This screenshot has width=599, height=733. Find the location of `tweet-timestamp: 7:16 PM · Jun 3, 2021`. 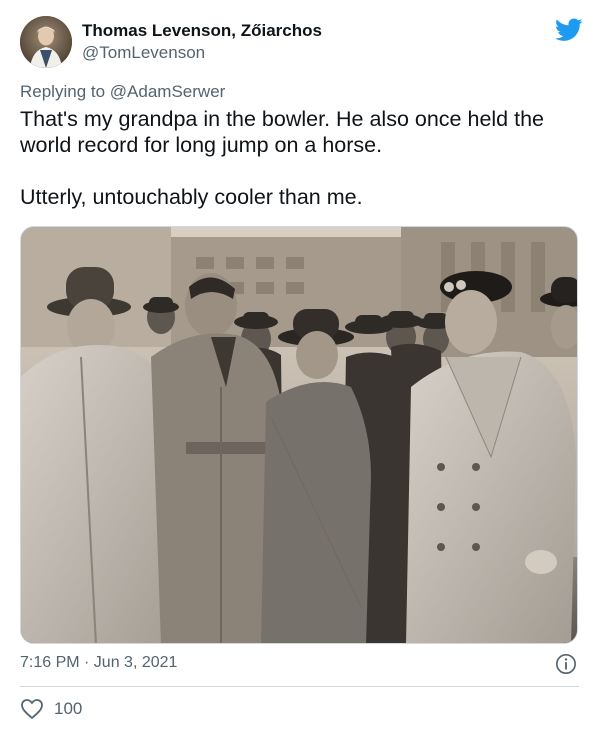

tweet-timestamp: 7:16 PM · Jun 3, 2021 is located at coordinates (98, 663).